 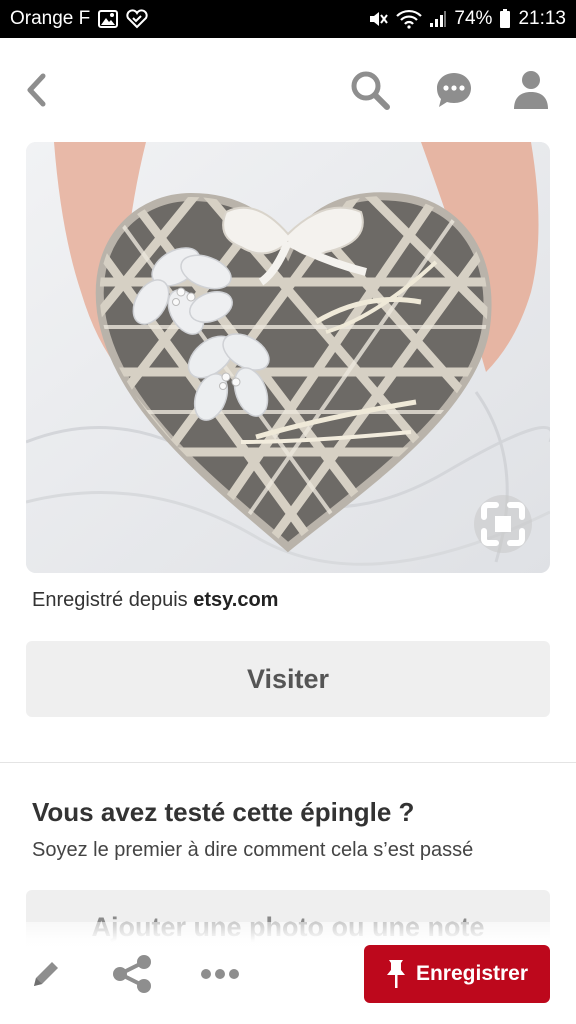 I want to click on battery-percent: 74%, so click(x=473, y=18).